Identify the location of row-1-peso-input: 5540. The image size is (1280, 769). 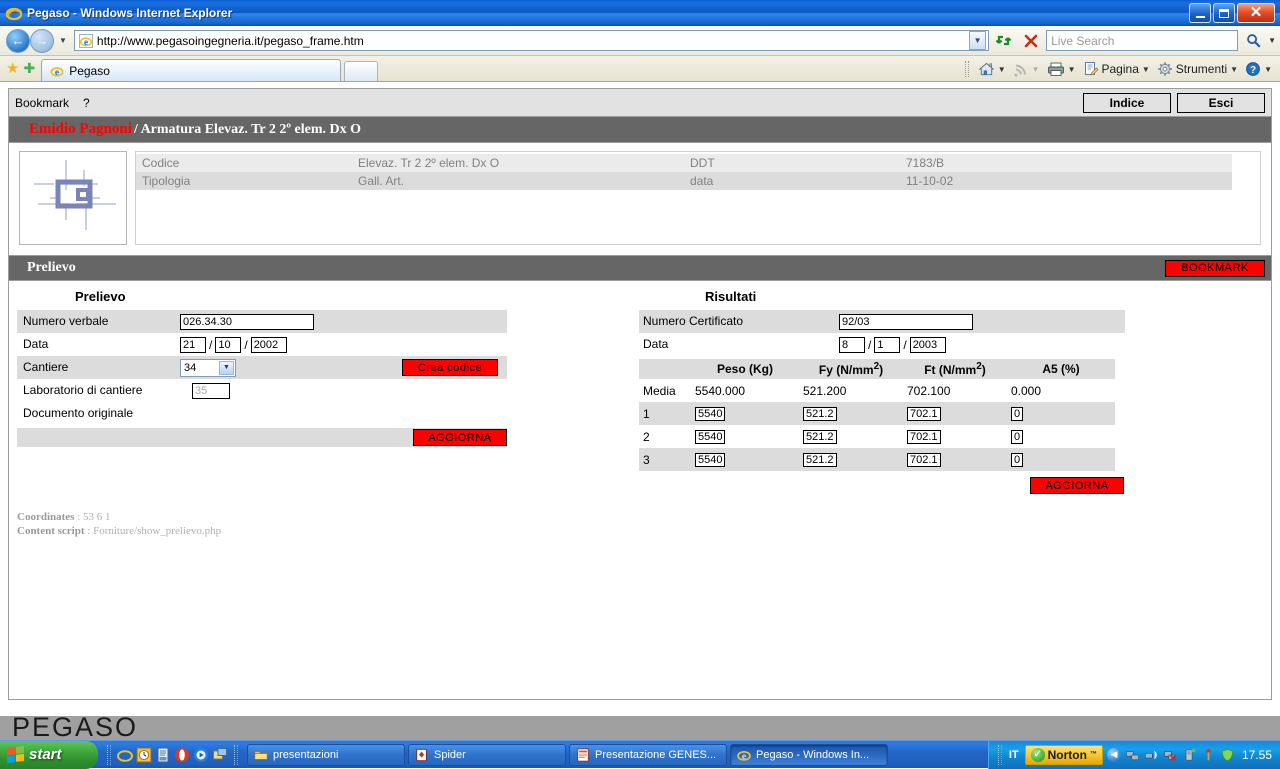
(710, 414).